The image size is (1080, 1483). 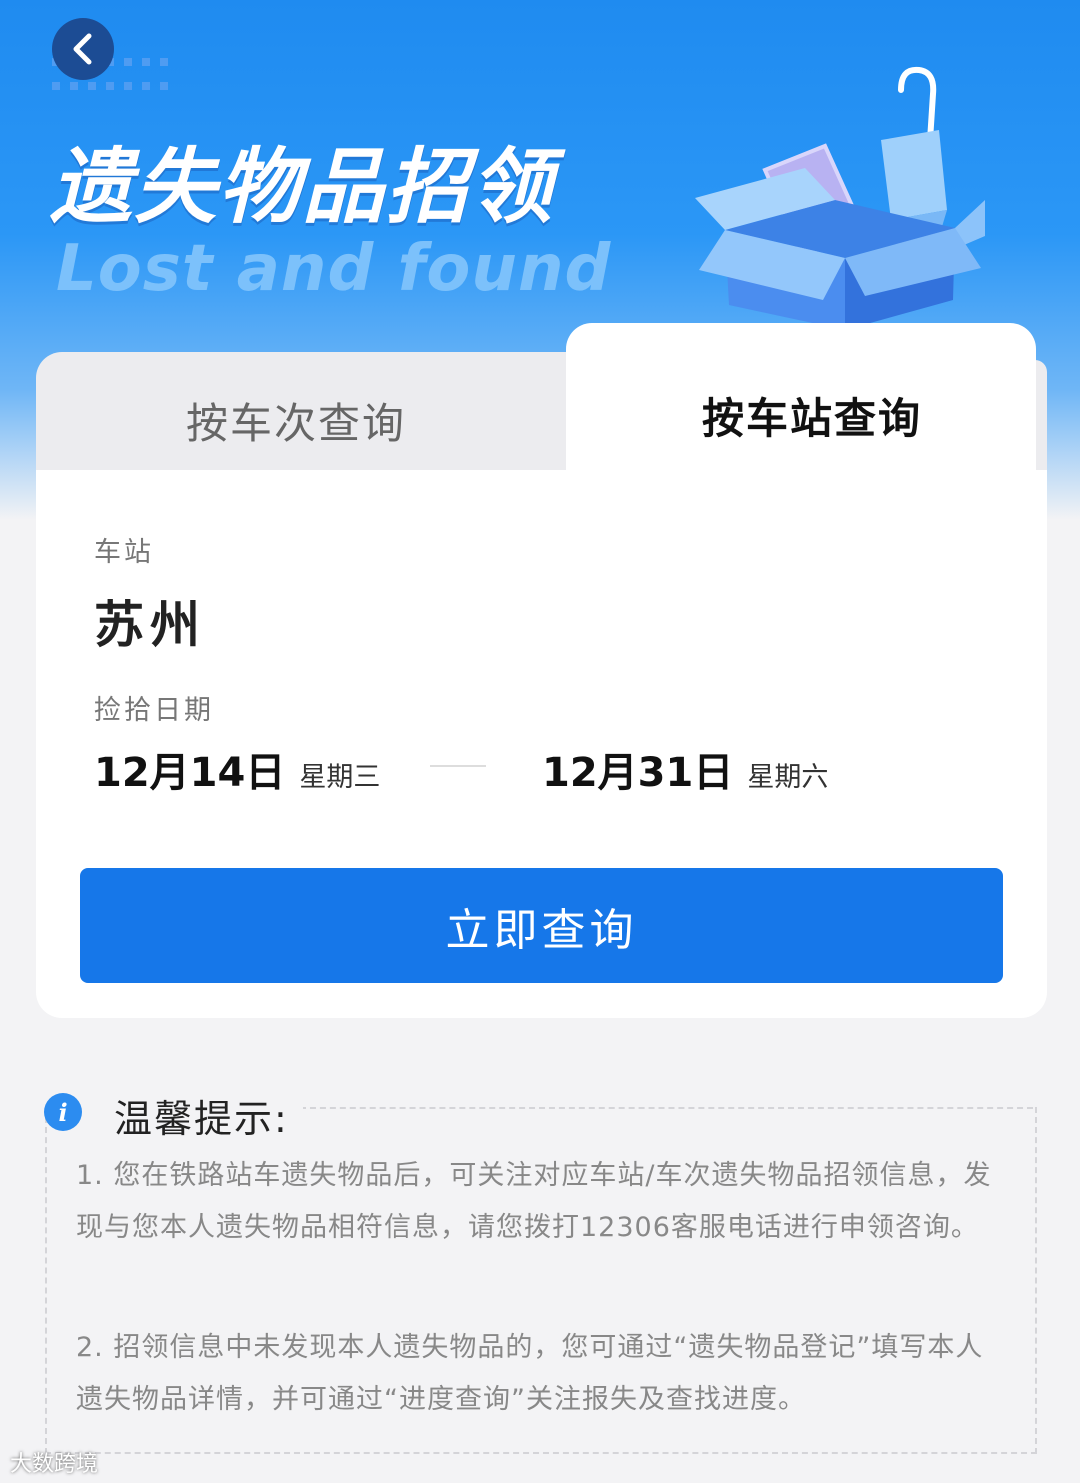 I want to click on tab-by-station: 按车站查询, so click(x=801, y=408).